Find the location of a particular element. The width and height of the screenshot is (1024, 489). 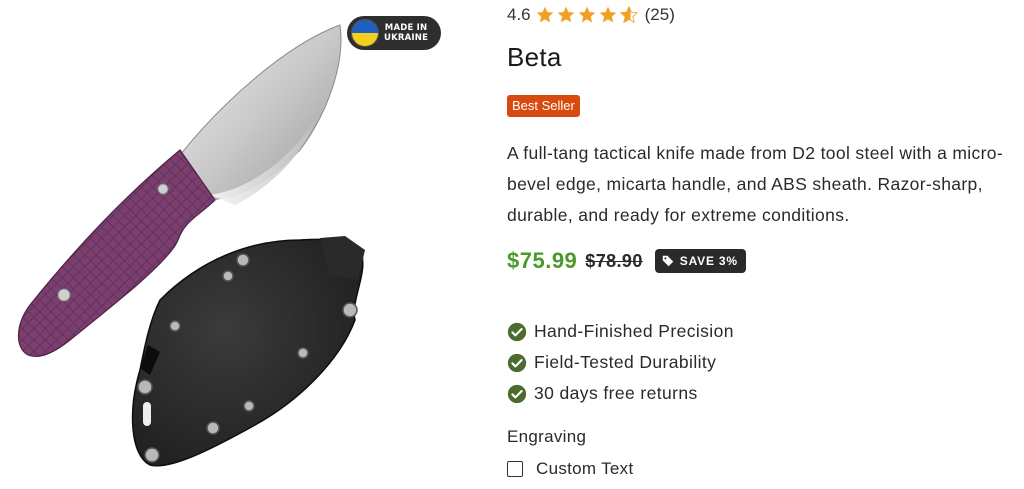

rating-stars is located at coordinates (587, 15).